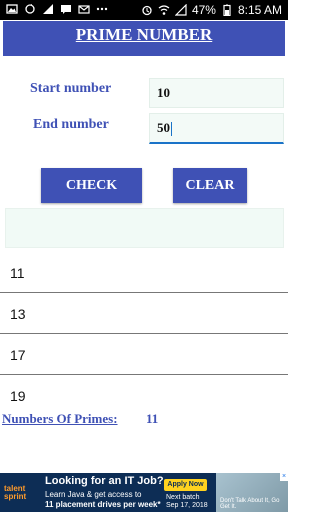 This screenshot has width=320, height=512. What do you see at coordinates (147, 10) in the screenshot?
I see `alarm-icon` at bounding box center [147, 10].